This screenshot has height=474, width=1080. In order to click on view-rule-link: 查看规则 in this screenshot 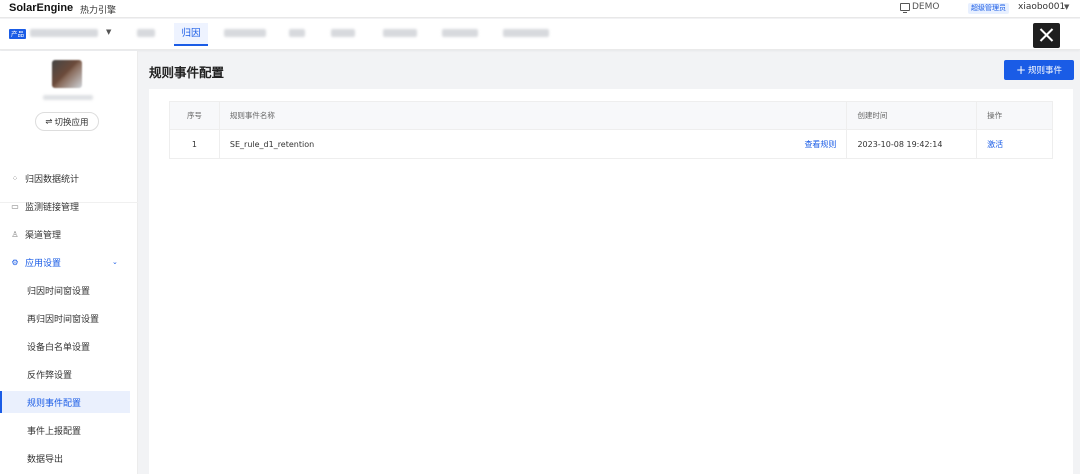, I will do `click(820, 144)`.